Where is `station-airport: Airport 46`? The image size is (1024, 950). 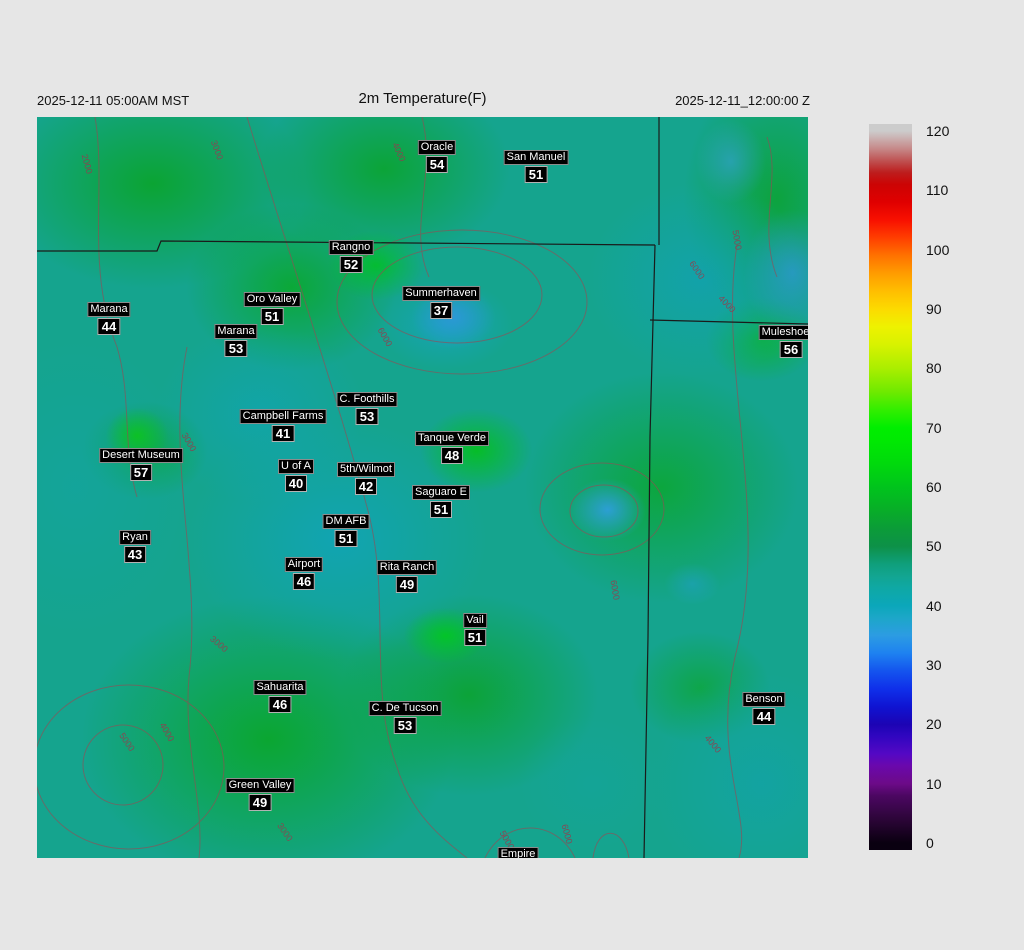 station-airport: Airport 46 is located at coordinates (304, 572).